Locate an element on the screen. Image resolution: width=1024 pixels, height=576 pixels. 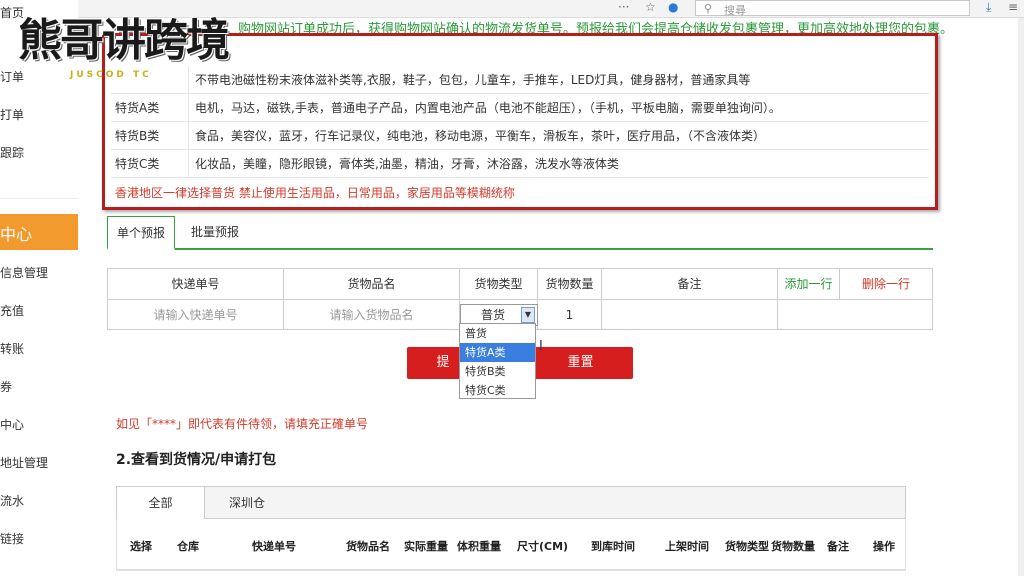
goods-input: 请输入货物品名 is located at coordinates (371, 315).